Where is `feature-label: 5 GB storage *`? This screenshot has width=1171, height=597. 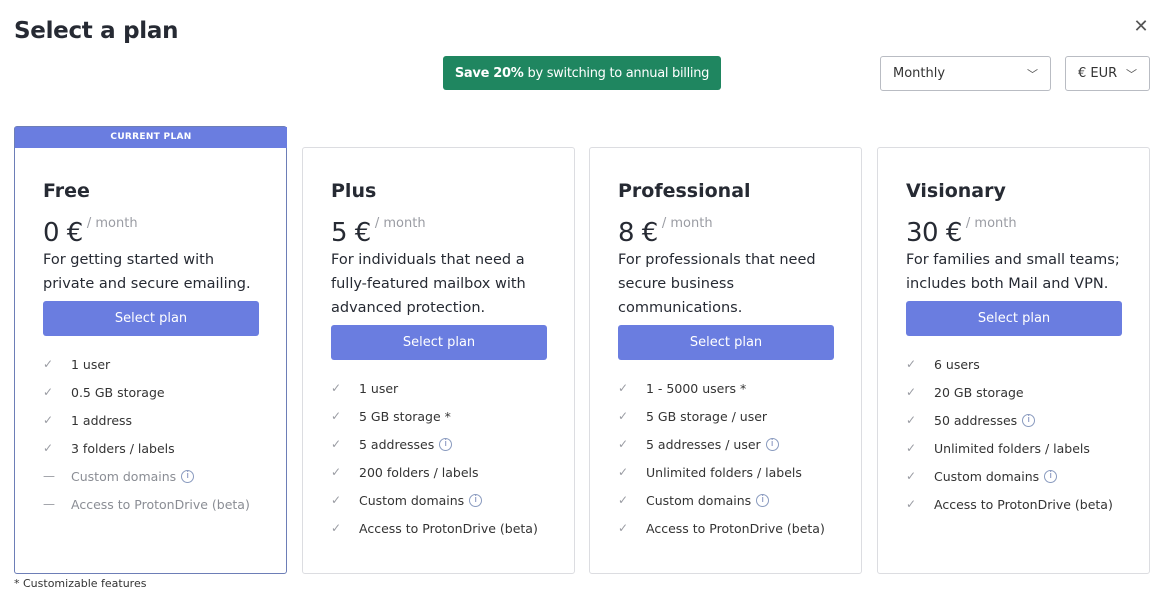
feature-label: 5 GB storage * is located at coordinates (405, 416).